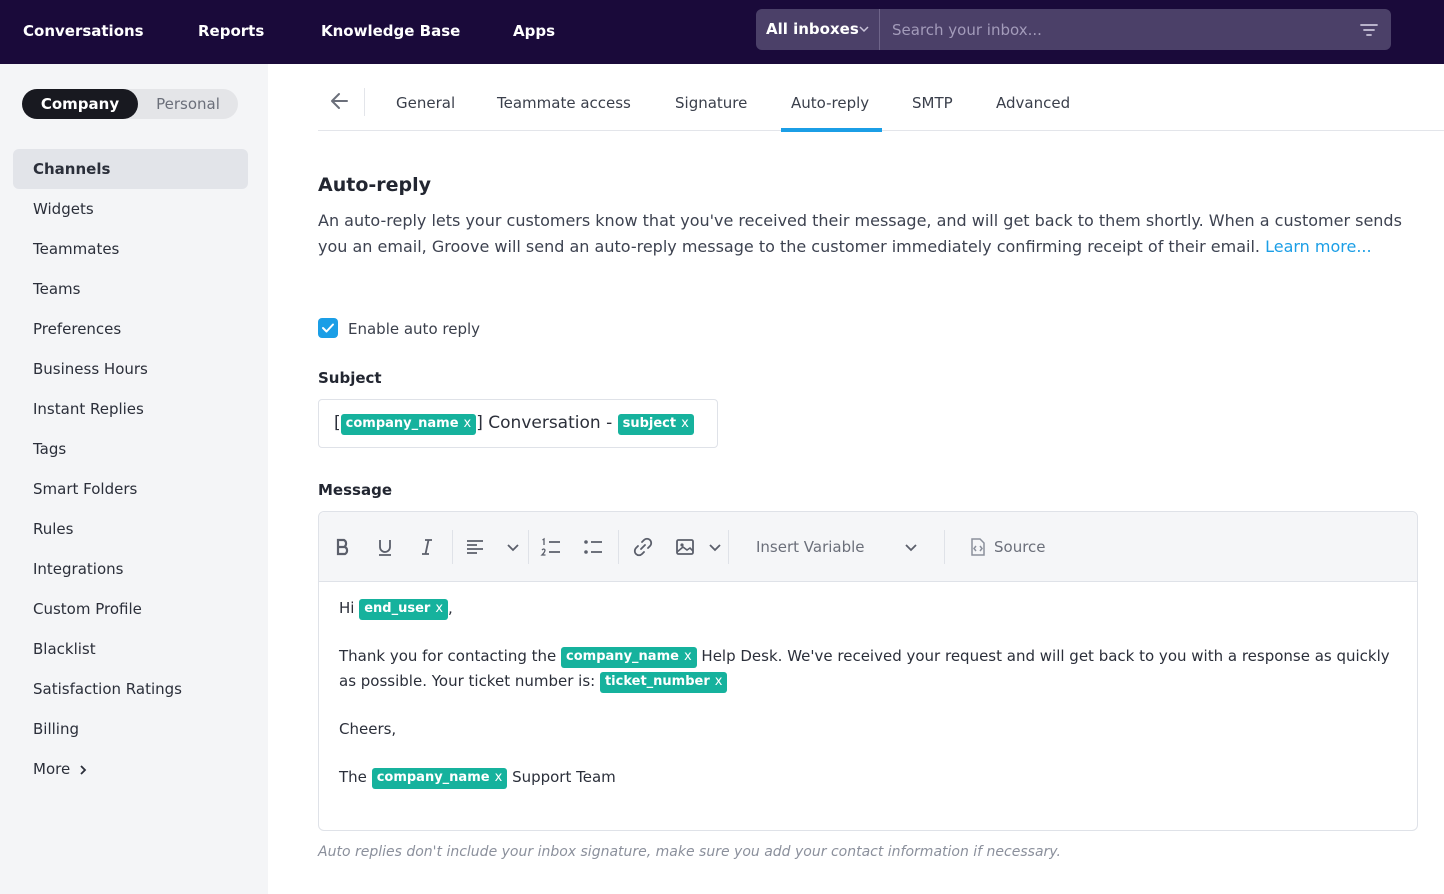 Image resolution: width=1444 pixels, height=894 pixels. What do you see at coordinates (1033, 103) in the screenshot?
I see `tab-advanced: Advanced` at bounding box center [1033, 103].